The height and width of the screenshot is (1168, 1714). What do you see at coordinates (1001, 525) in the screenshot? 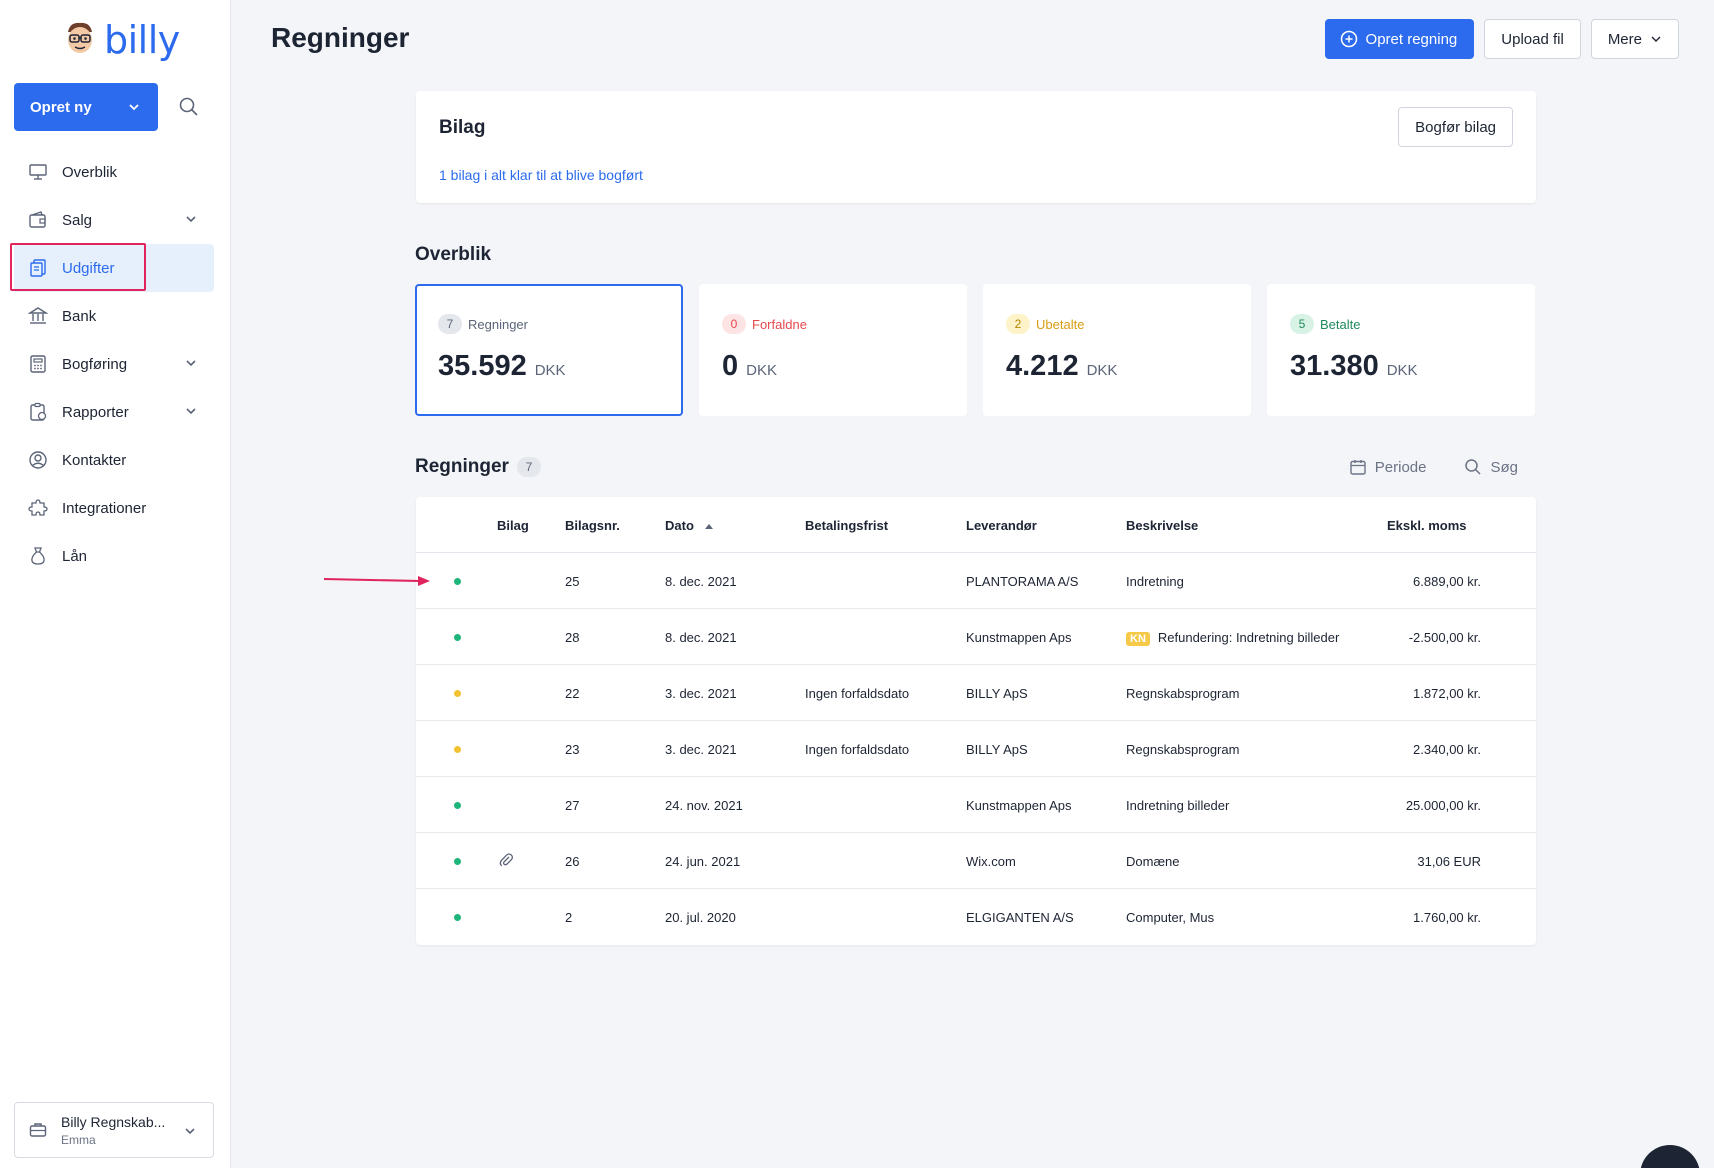
I see `column-header-leverandor: Leverandør` at bounding box center [1001, 525].